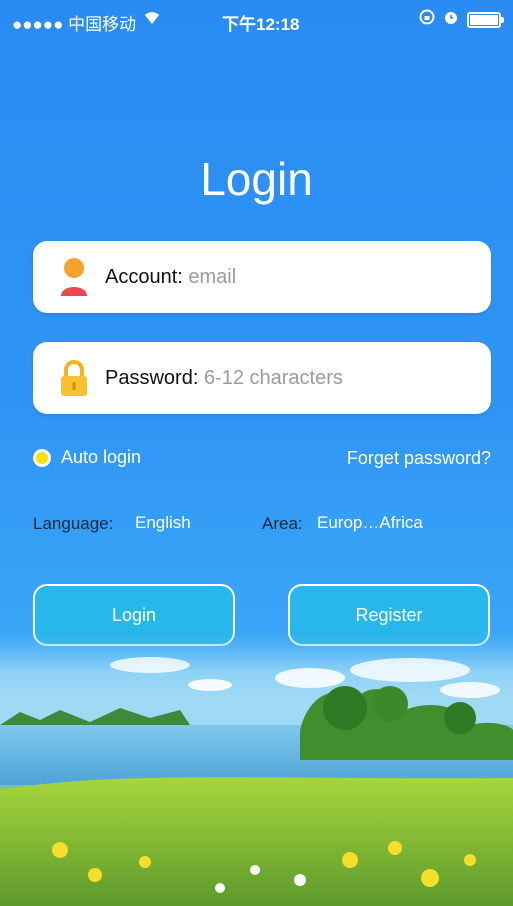 The width and height of the screenshot is (513, 906). What do you see at coordinates (318, 277) in the screenshot?
I see `account-input` at bounding box center [318, 277].